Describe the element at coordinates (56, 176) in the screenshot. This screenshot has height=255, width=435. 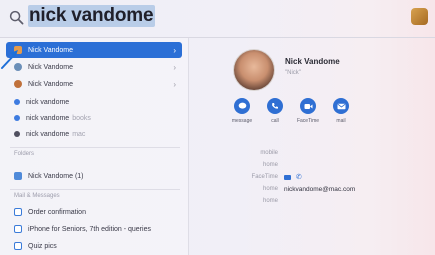
I see `result-label: Nick Vandome (1)` at that location.